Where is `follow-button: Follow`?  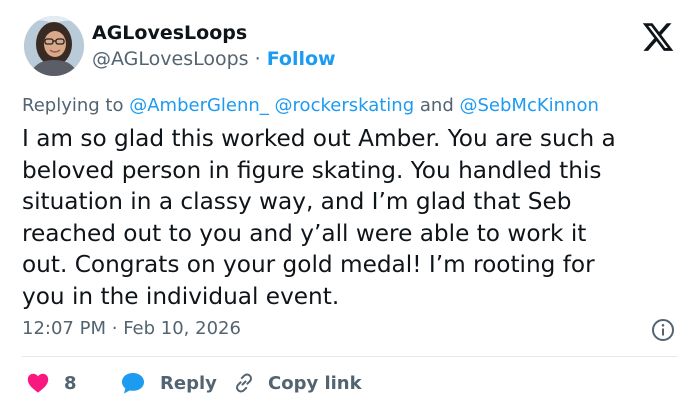 follow-button: Follow is located at coordinates (301, 59).